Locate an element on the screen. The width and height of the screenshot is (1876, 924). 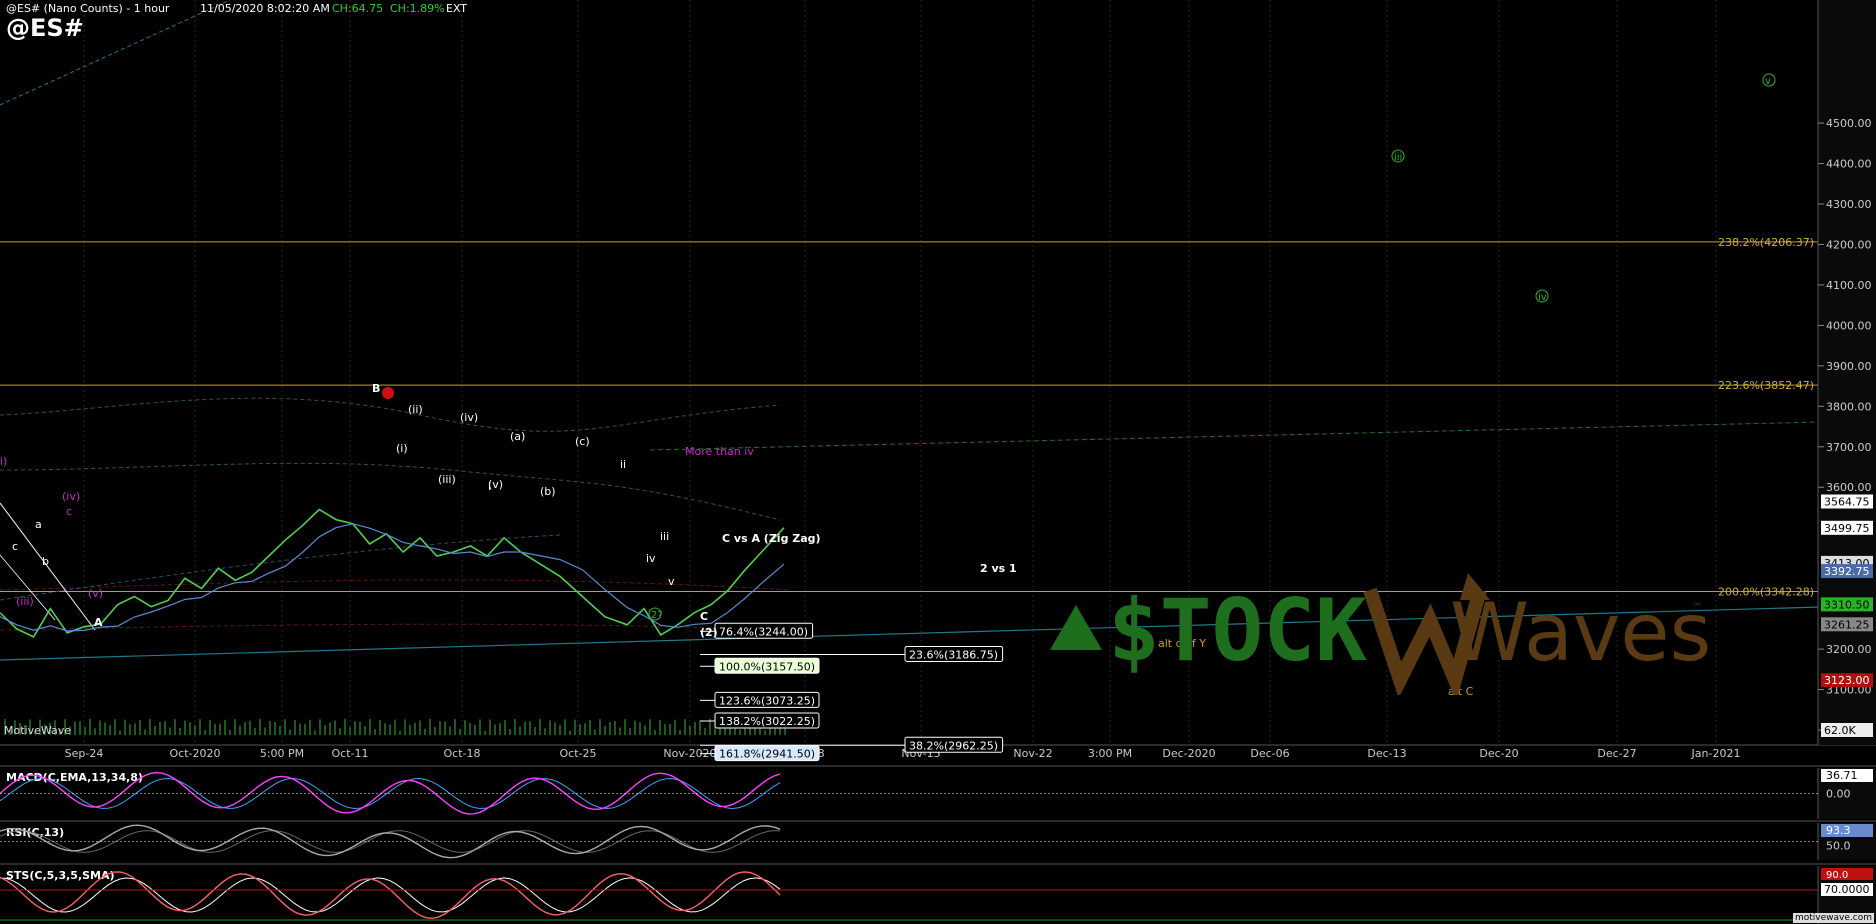
magenta-wave-label: i) is located at coordinates (3, 461).